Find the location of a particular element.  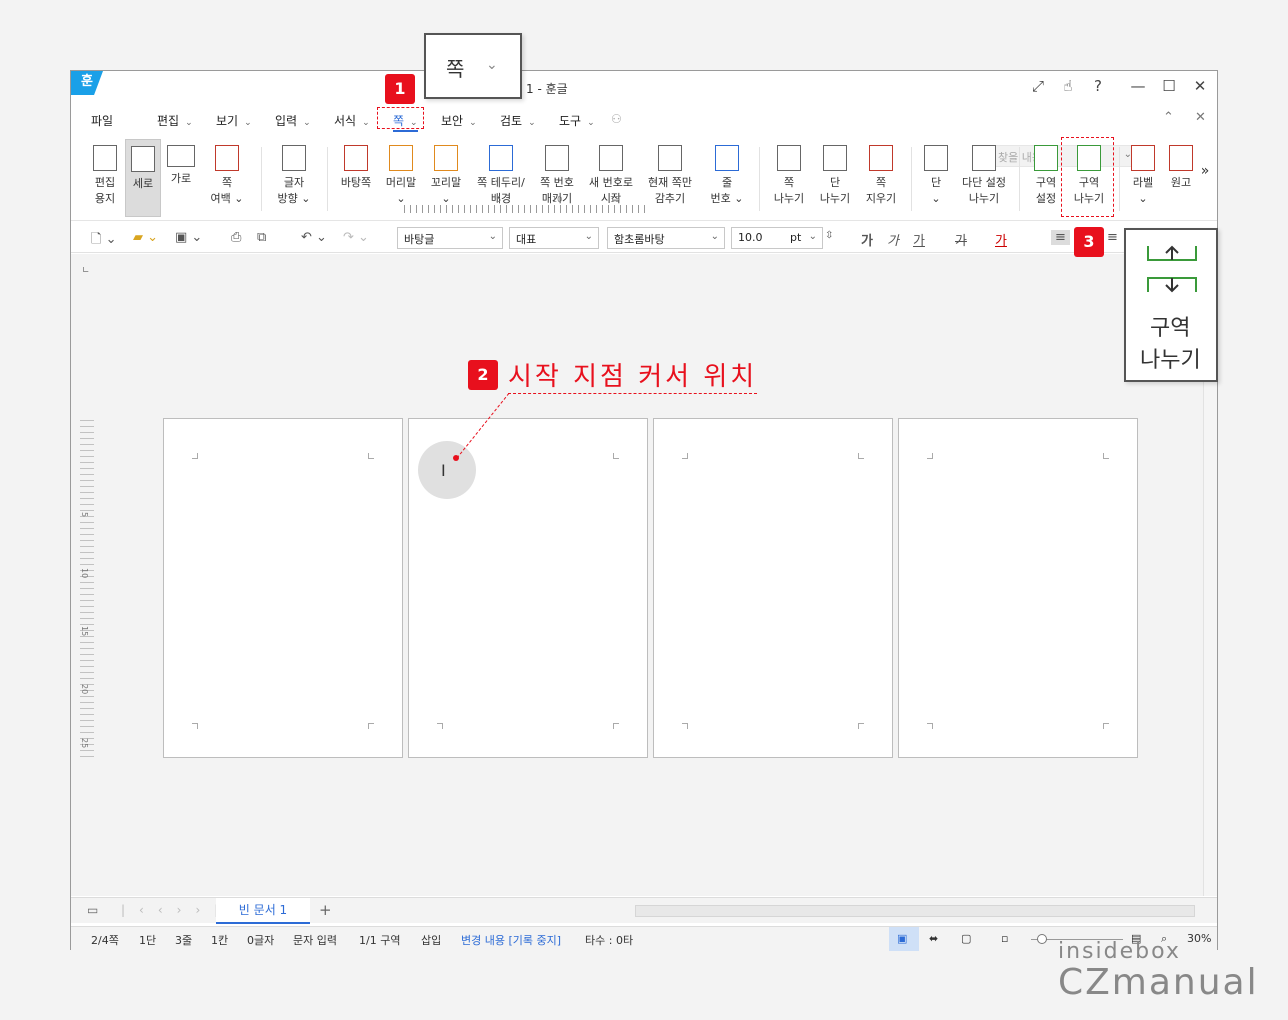

manuscript-button: 원고 is located at coordinates (1181, 178).